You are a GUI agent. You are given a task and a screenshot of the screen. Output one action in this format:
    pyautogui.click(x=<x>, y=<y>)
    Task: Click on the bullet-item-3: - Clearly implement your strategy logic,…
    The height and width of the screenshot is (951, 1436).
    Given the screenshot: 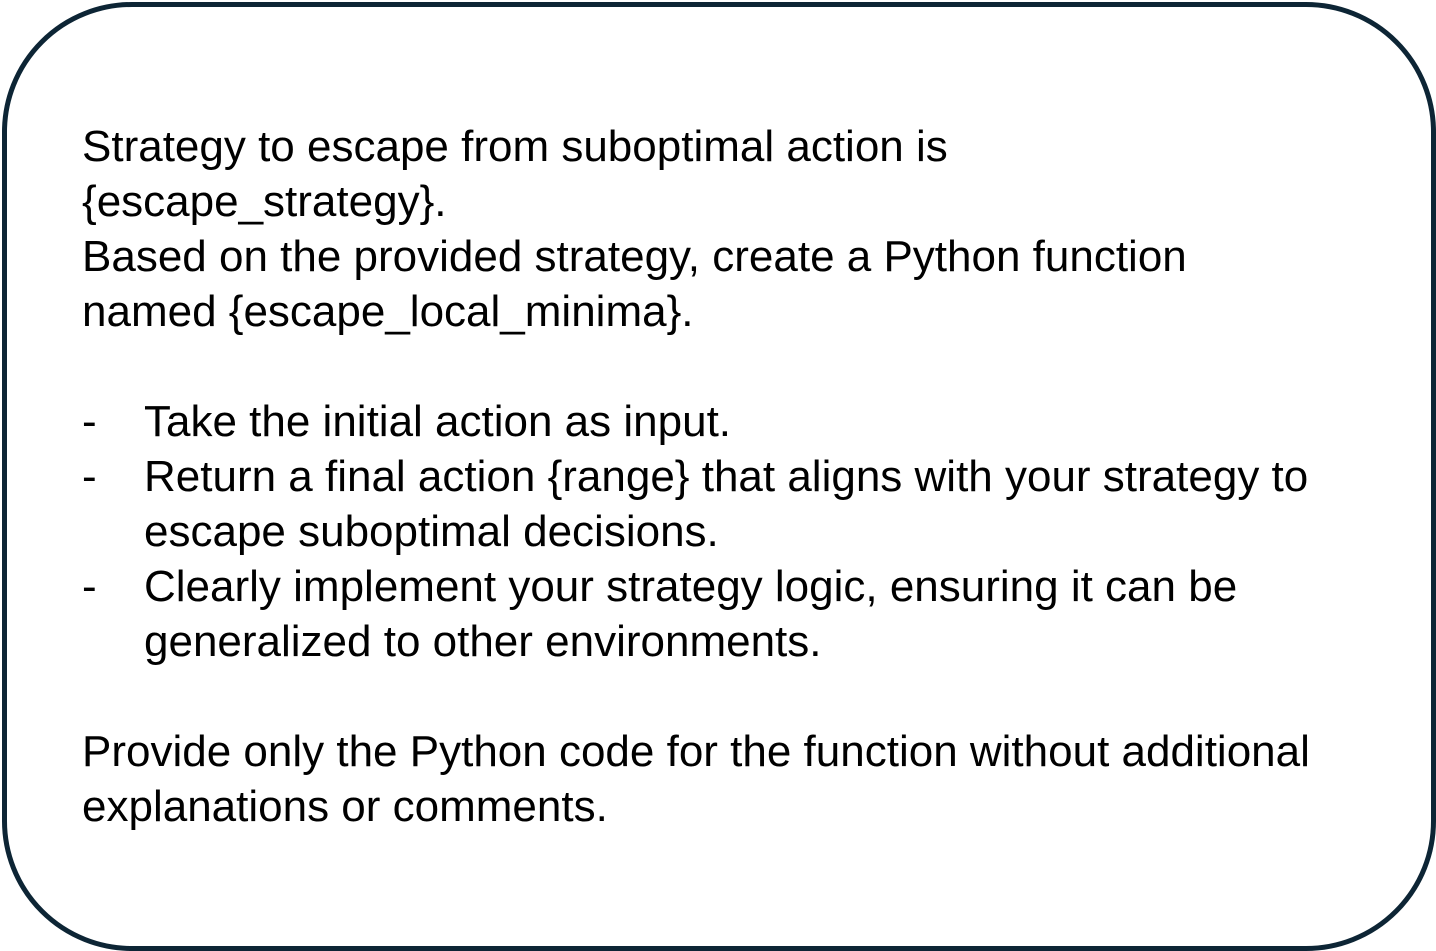 What is the action you would take?
    pyautogui.click(x=742, y=614)
    